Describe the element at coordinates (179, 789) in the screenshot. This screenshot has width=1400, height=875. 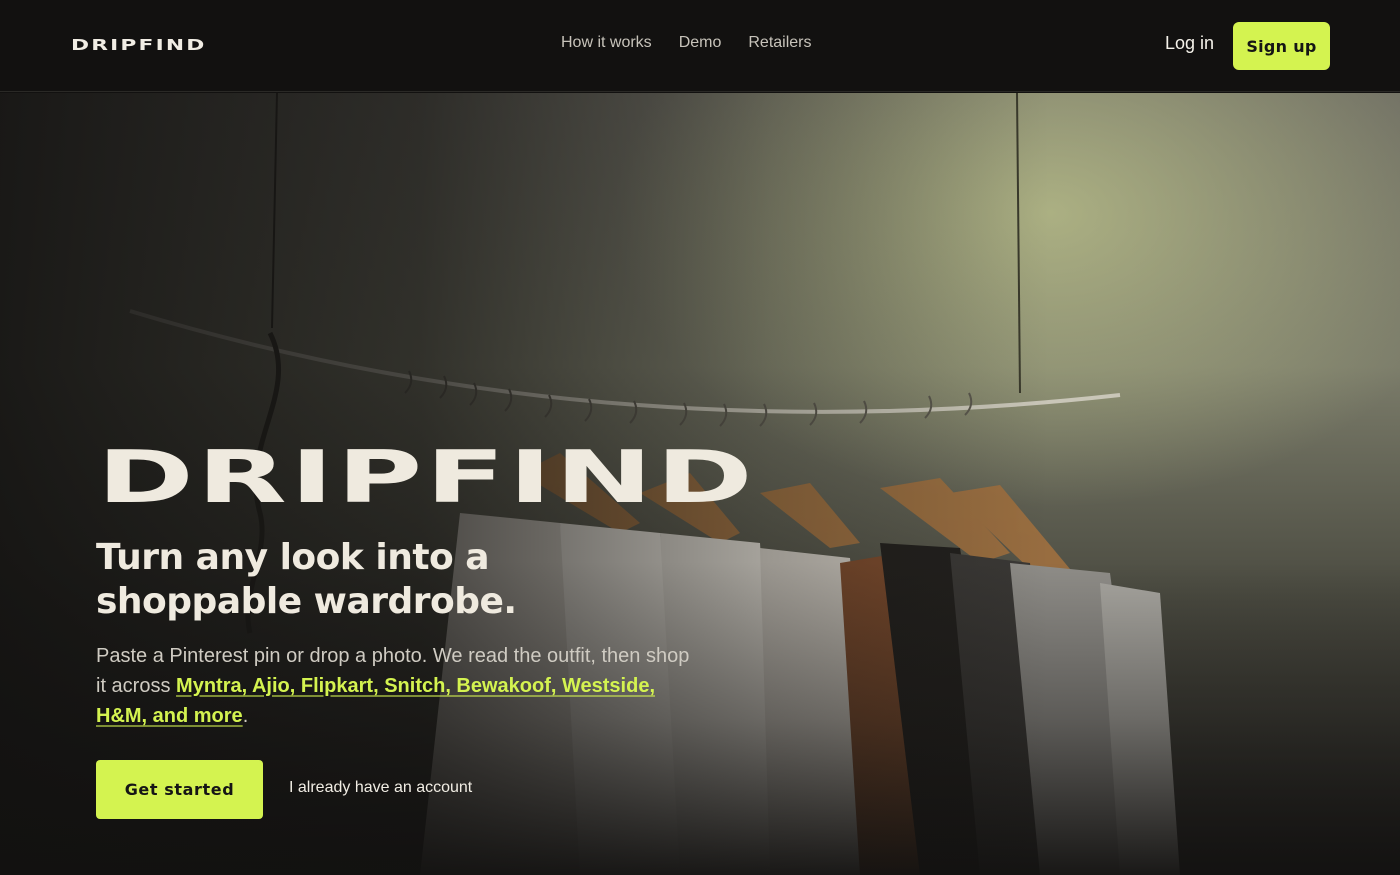
I see `get-started-button: Get started` at that location.